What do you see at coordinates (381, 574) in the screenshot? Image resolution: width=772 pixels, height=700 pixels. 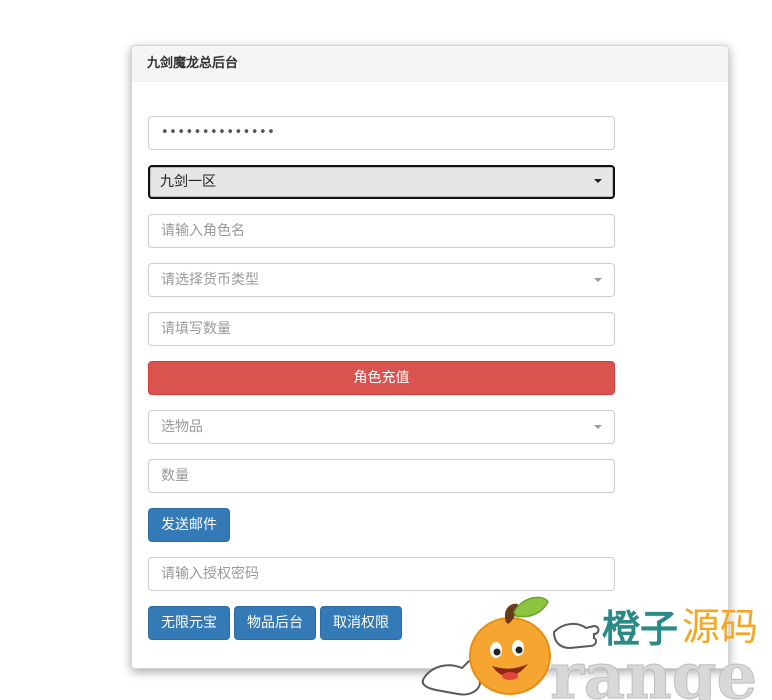 I see `auth-password-input: 请输入授权密码` at bounding box center [381, 574].